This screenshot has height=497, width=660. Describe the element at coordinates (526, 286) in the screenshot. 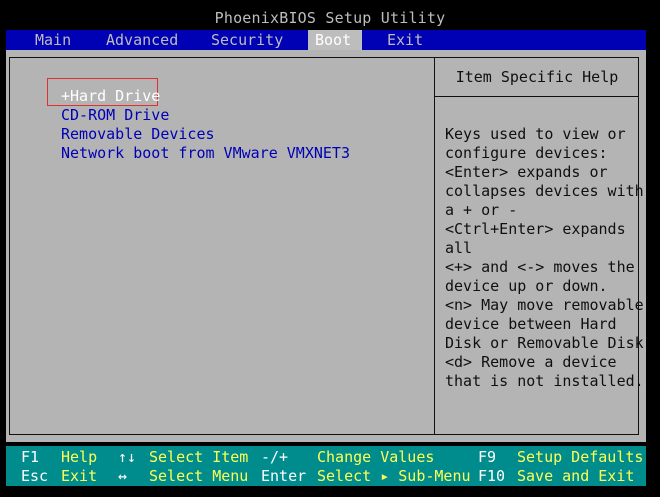

I see `help-line: device up or down.` at that location.